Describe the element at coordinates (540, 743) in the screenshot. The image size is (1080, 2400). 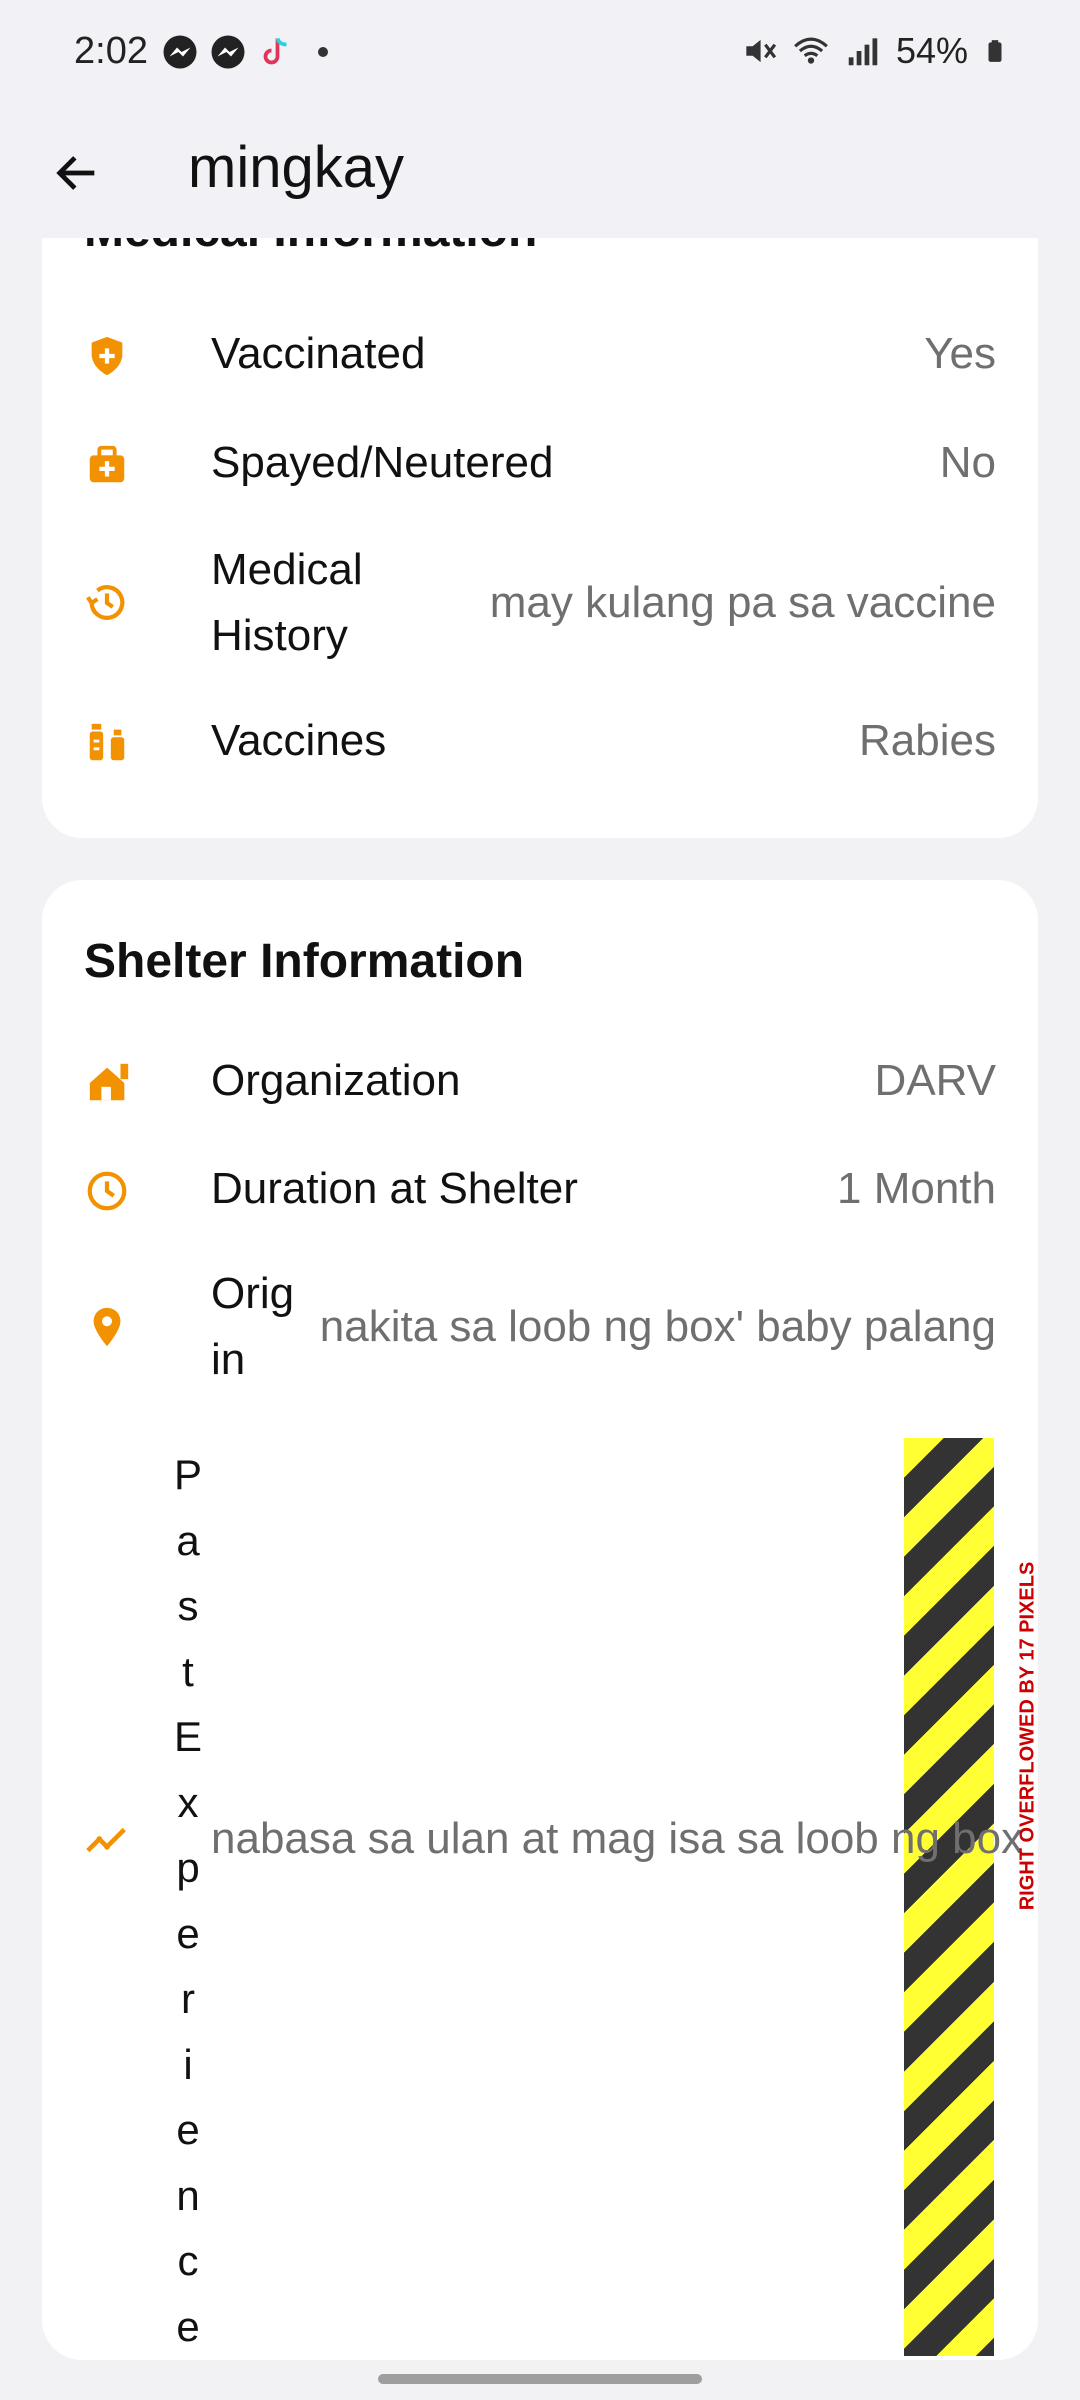
I see `row-vaccines: Vaccines Rabies` at that location.